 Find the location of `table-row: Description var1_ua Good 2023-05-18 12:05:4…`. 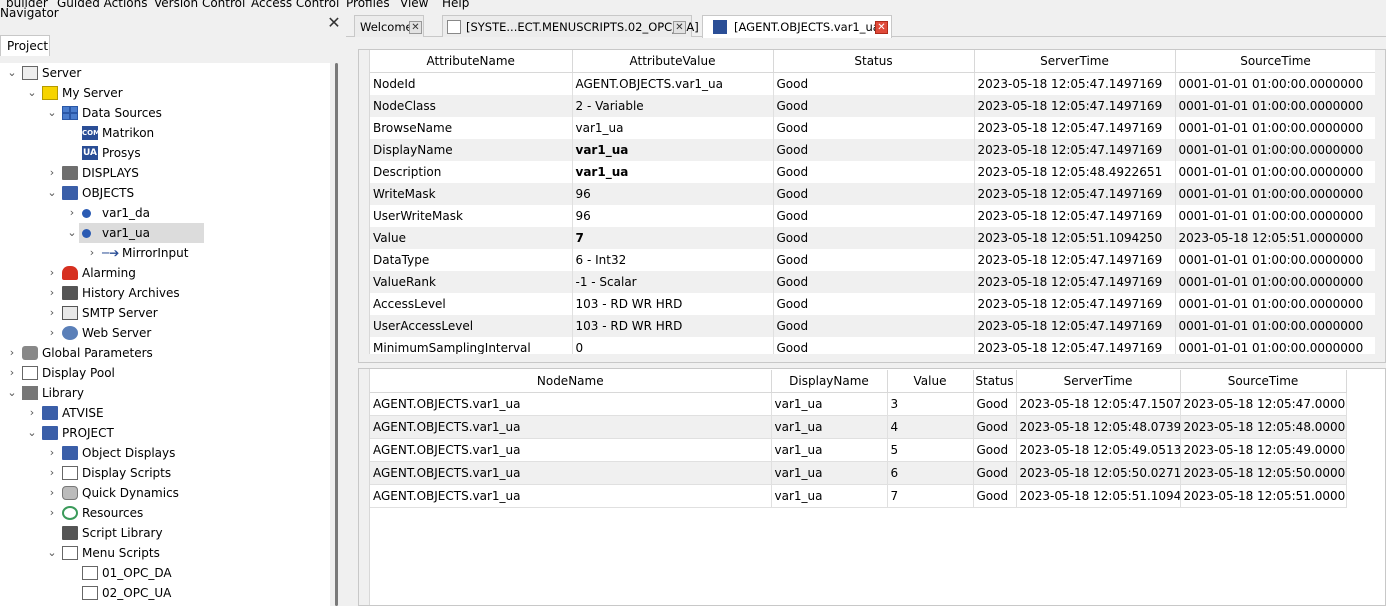

table-row: Description var1_ua Good 2023-05-18 12:05:4… is located at coordinates (873, 172).